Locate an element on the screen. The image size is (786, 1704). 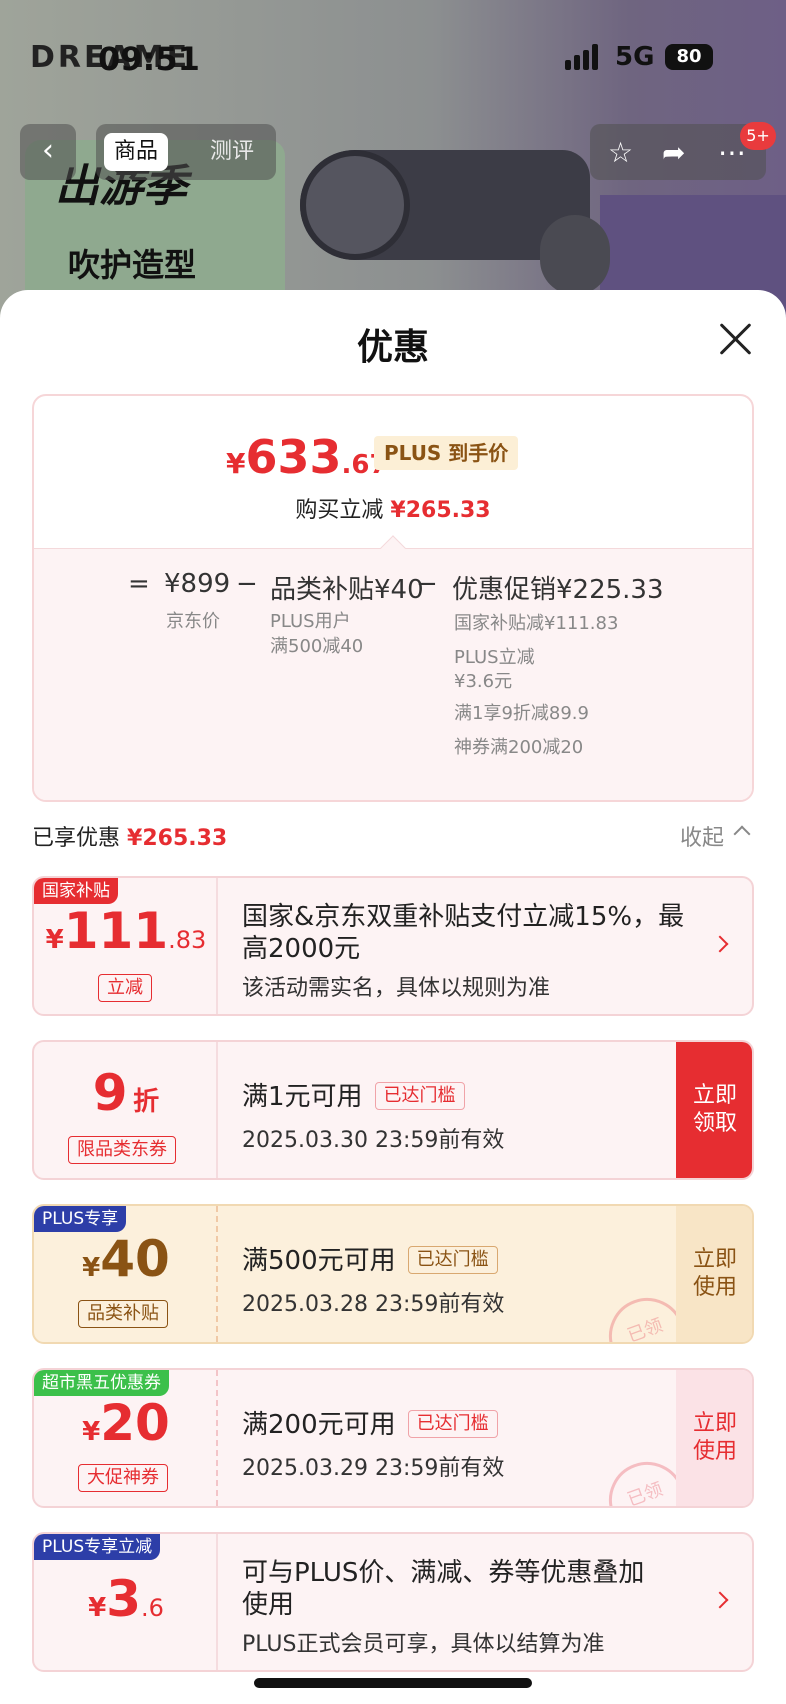
page-tabs: 商品 测评 is located at coordinates (186, 152).